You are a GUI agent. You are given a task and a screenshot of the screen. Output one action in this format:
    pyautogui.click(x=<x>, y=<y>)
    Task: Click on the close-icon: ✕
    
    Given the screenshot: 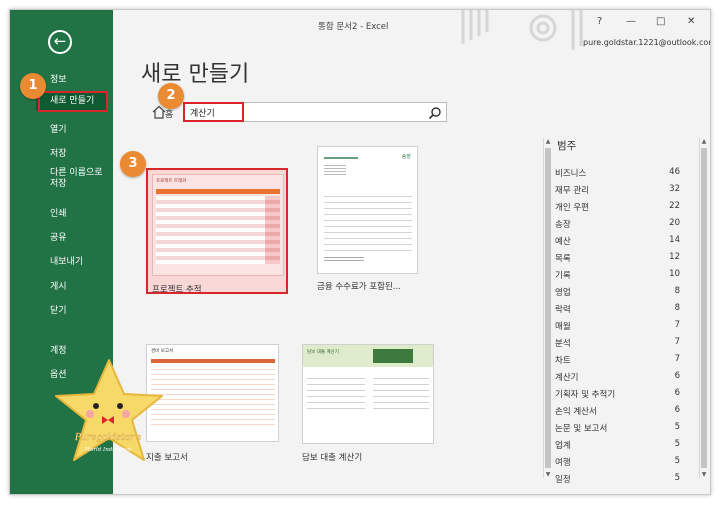 What is the action you would take?
    pyautogui.click(x=691, y=21)
    